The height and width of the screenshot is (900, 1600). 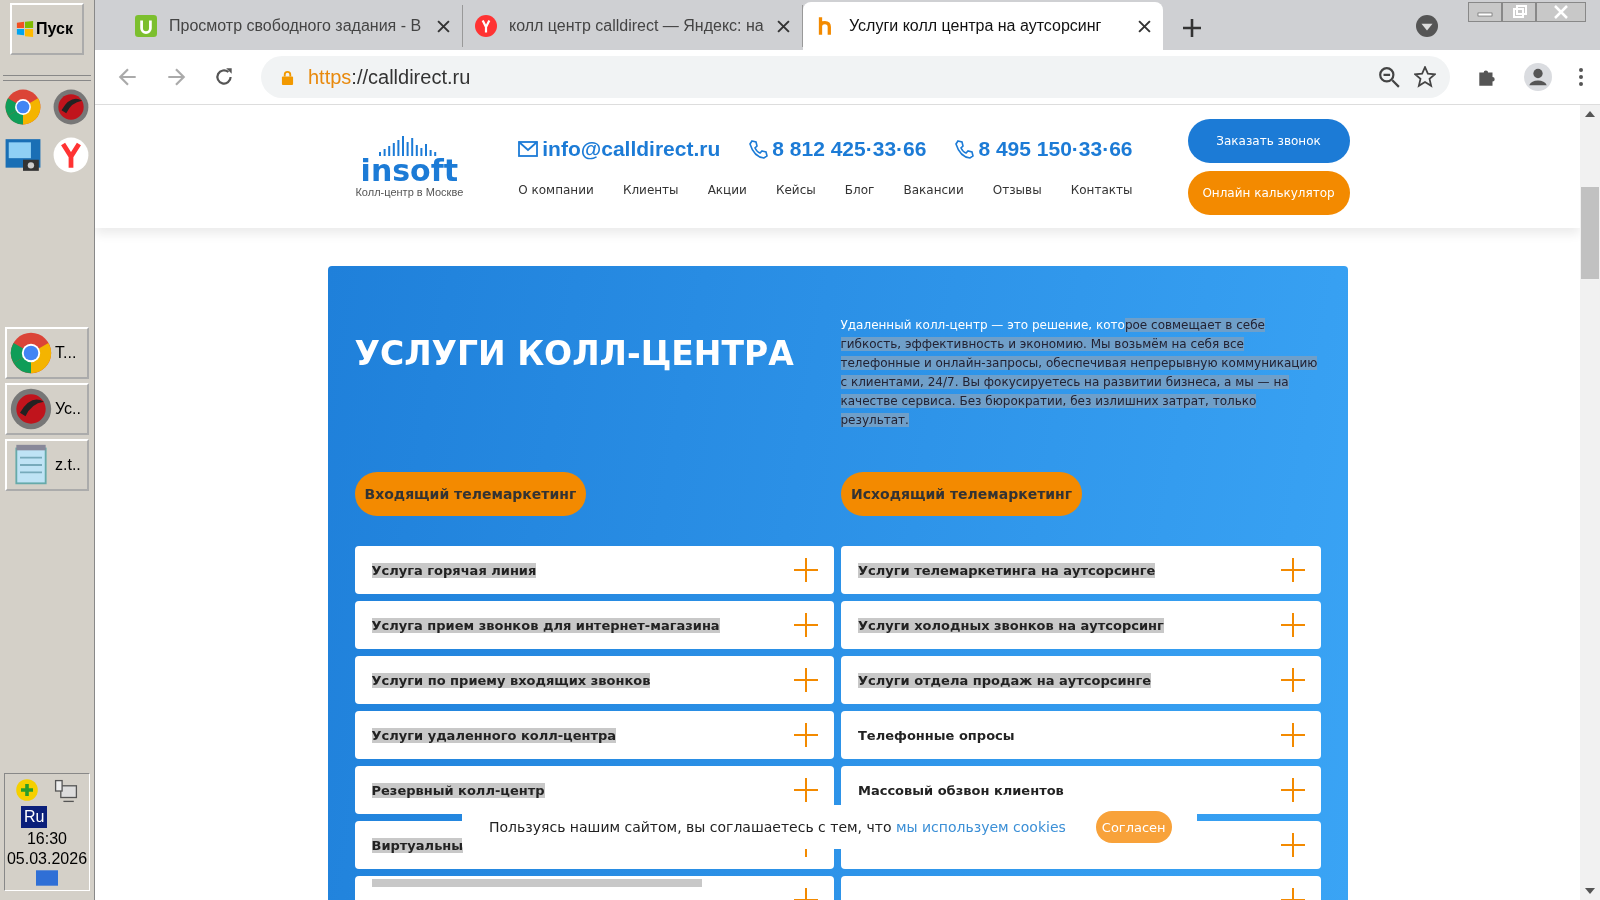 What do you see at coordinates (46, 839) in the screenshot?
I see `clock-time: 16:30` at bounding box center [46, 839].